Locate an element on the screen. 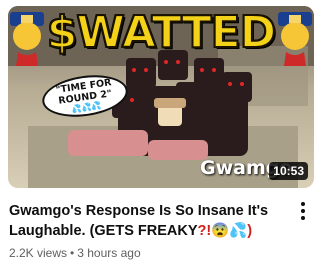 This screenshot has width=323, height=273. view-count: 2.2K views is located at coordinates (38, 253).